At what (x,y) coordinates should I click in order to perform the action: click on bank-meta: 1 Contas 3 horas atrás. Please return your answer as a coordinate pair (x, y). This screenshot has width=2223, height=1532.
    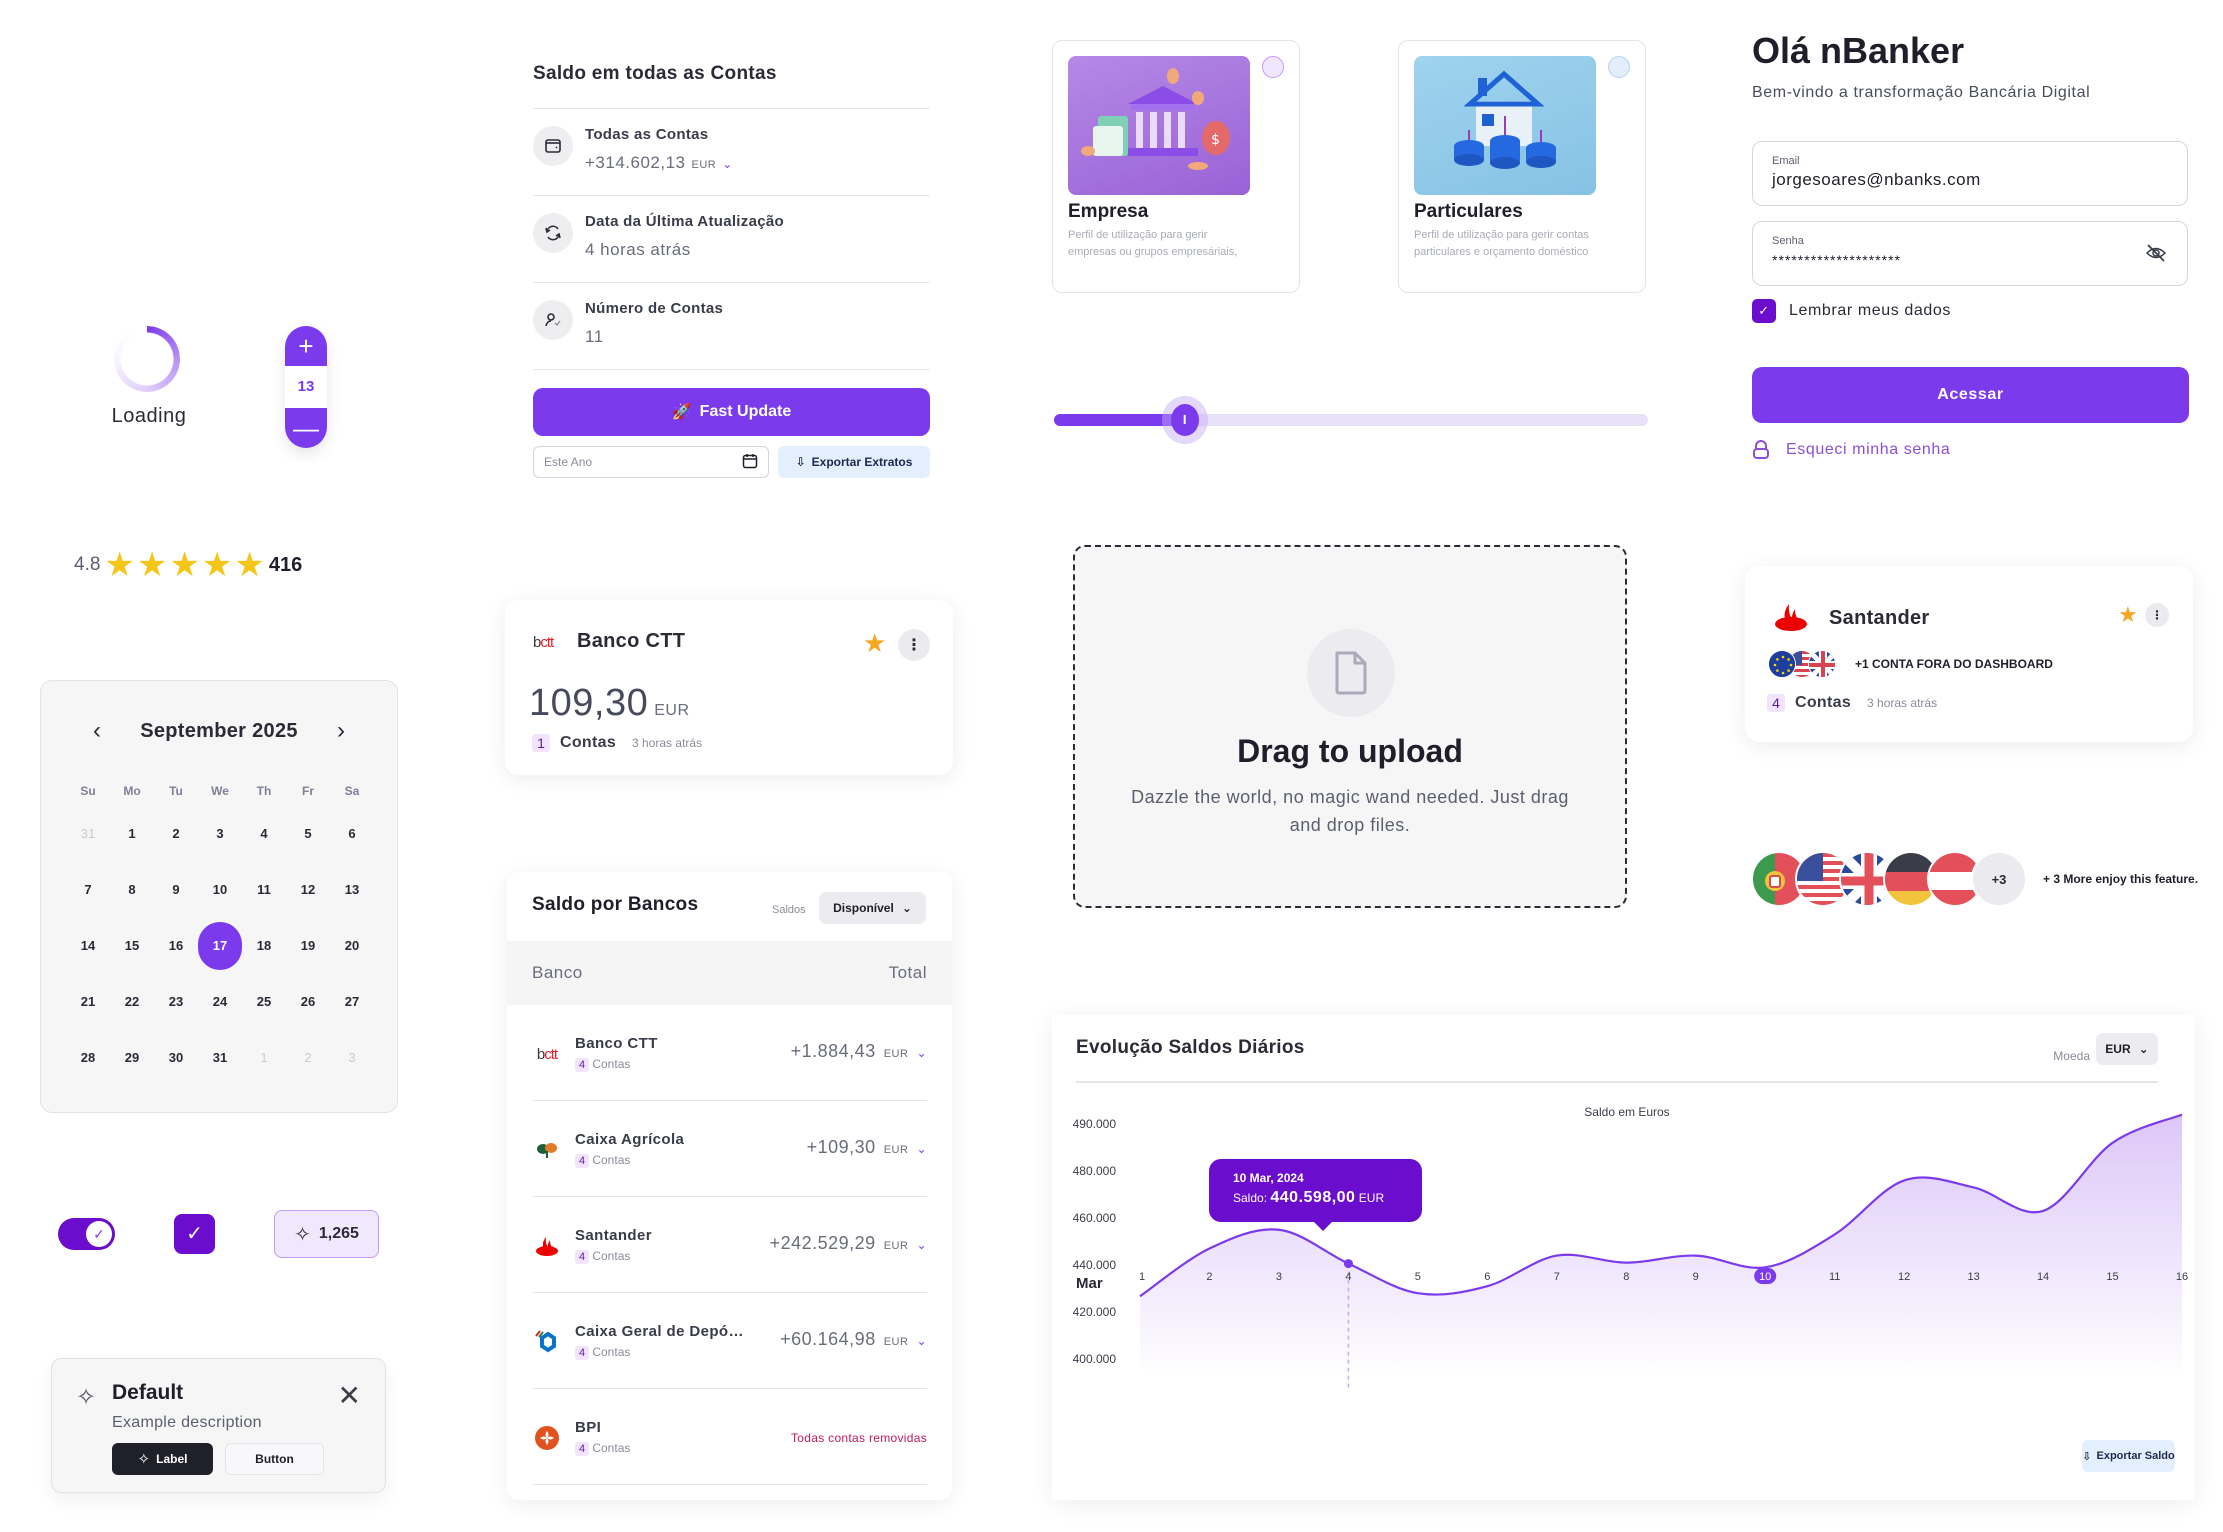
    Looking at the image, I should click on (617, 743).